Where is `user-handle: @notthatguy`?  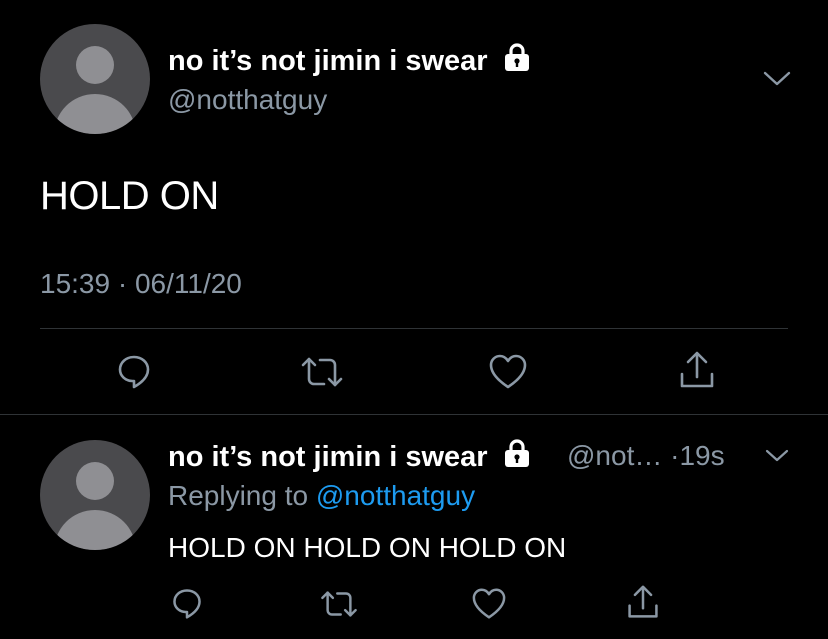
user-handle: @notthatguy is located at coordinates (247, 100).